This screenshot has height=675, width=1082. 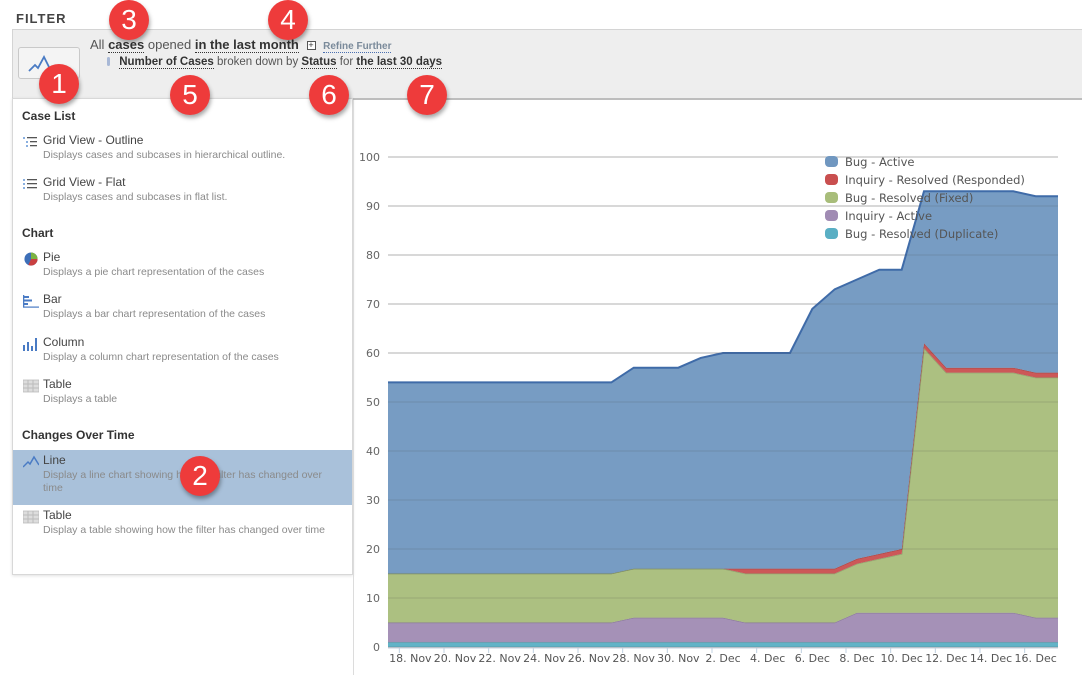 What do you see at coordinates (288, 20) in the screenshot?
I see `annotation-marker-4: 4` at bounding box center [288, 20].